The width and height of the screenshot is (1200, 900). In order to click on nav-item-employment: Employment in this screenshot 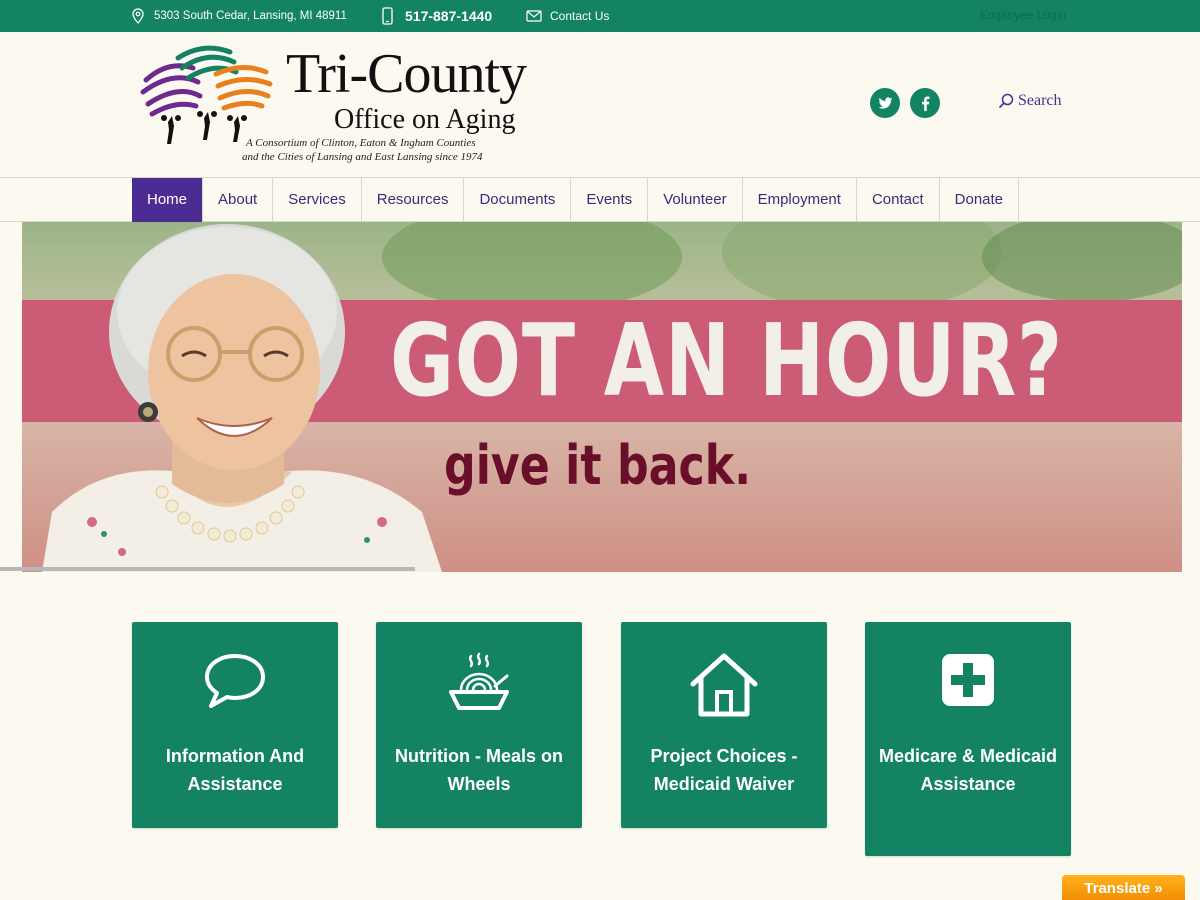, I will do `click(800, 200)`.